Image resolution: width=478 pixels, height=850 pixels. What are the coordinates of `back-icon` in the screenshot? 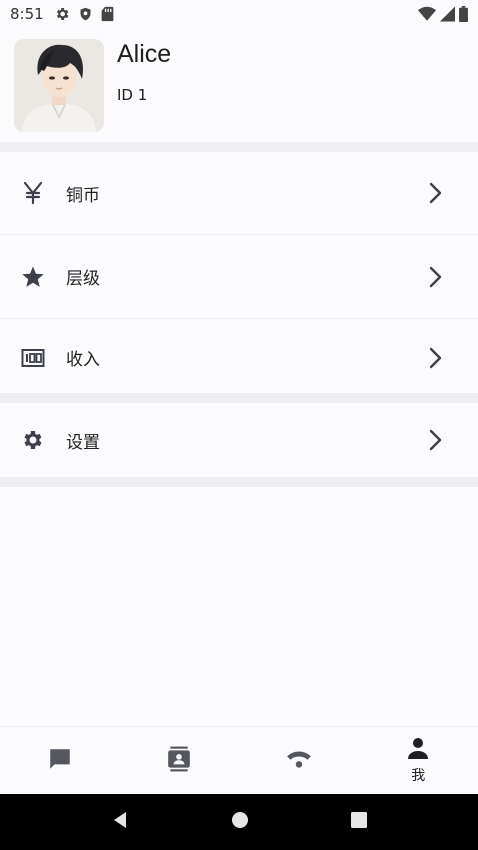 It's located at (120, 822).